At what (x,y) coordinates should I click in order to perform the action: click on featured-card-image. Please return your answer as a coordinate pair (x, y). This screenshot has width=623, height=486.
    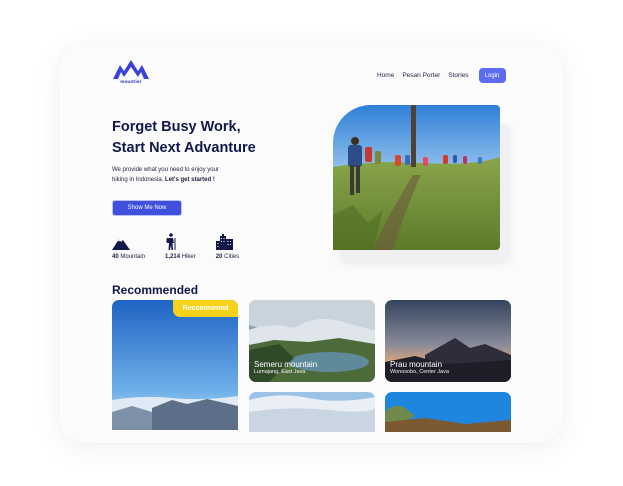
    Looking at the image, I should click on (175, 365).